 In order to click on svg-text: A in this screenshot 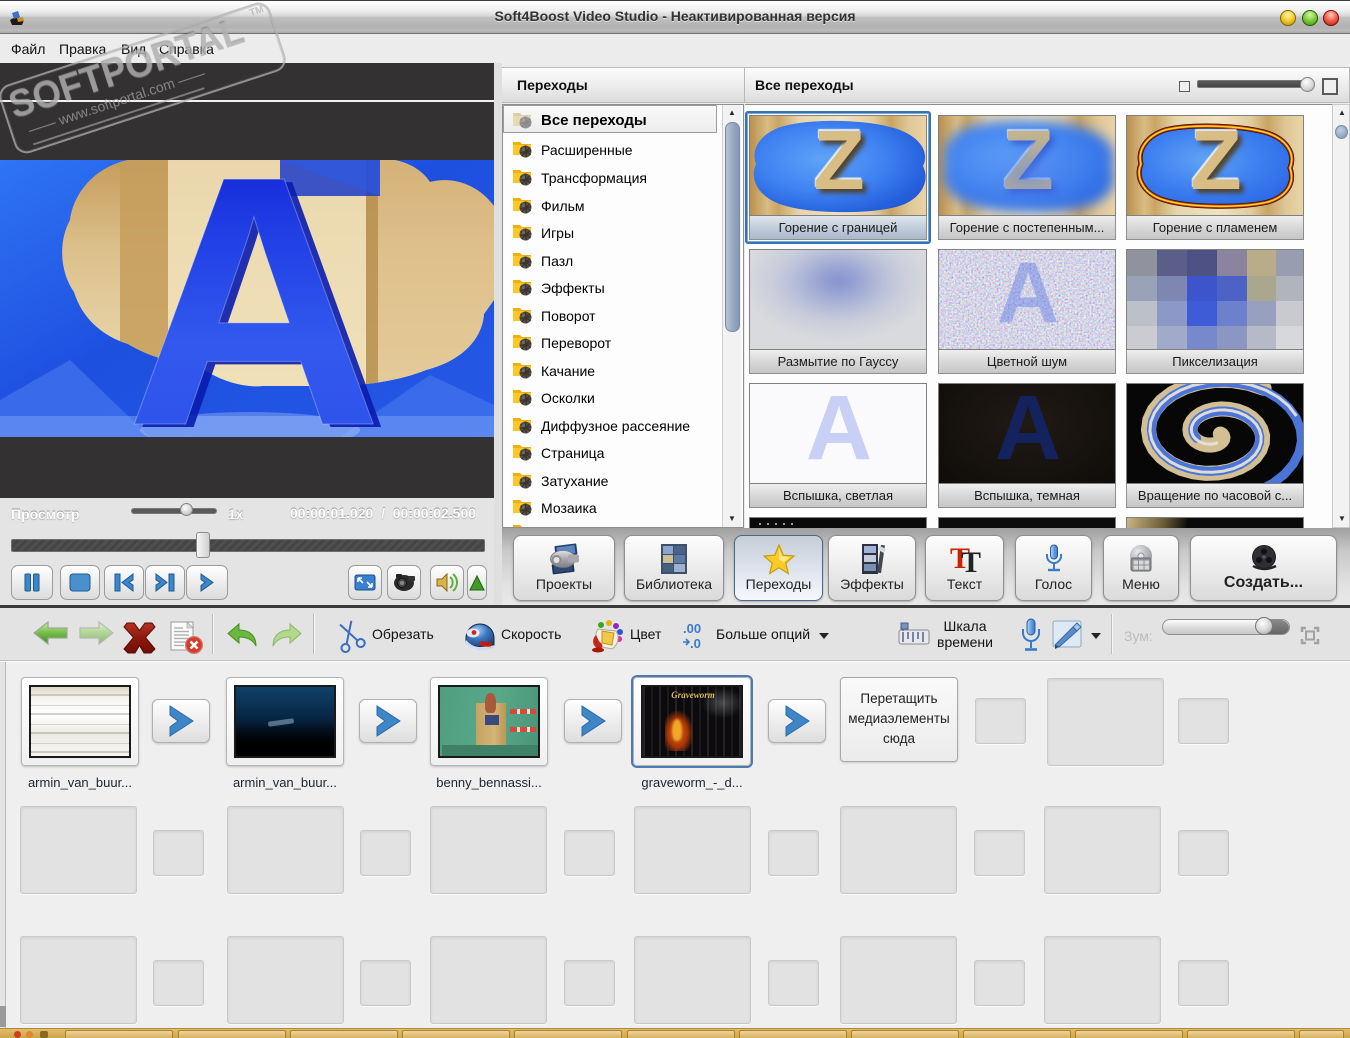, I will do `click(253, 298)`.